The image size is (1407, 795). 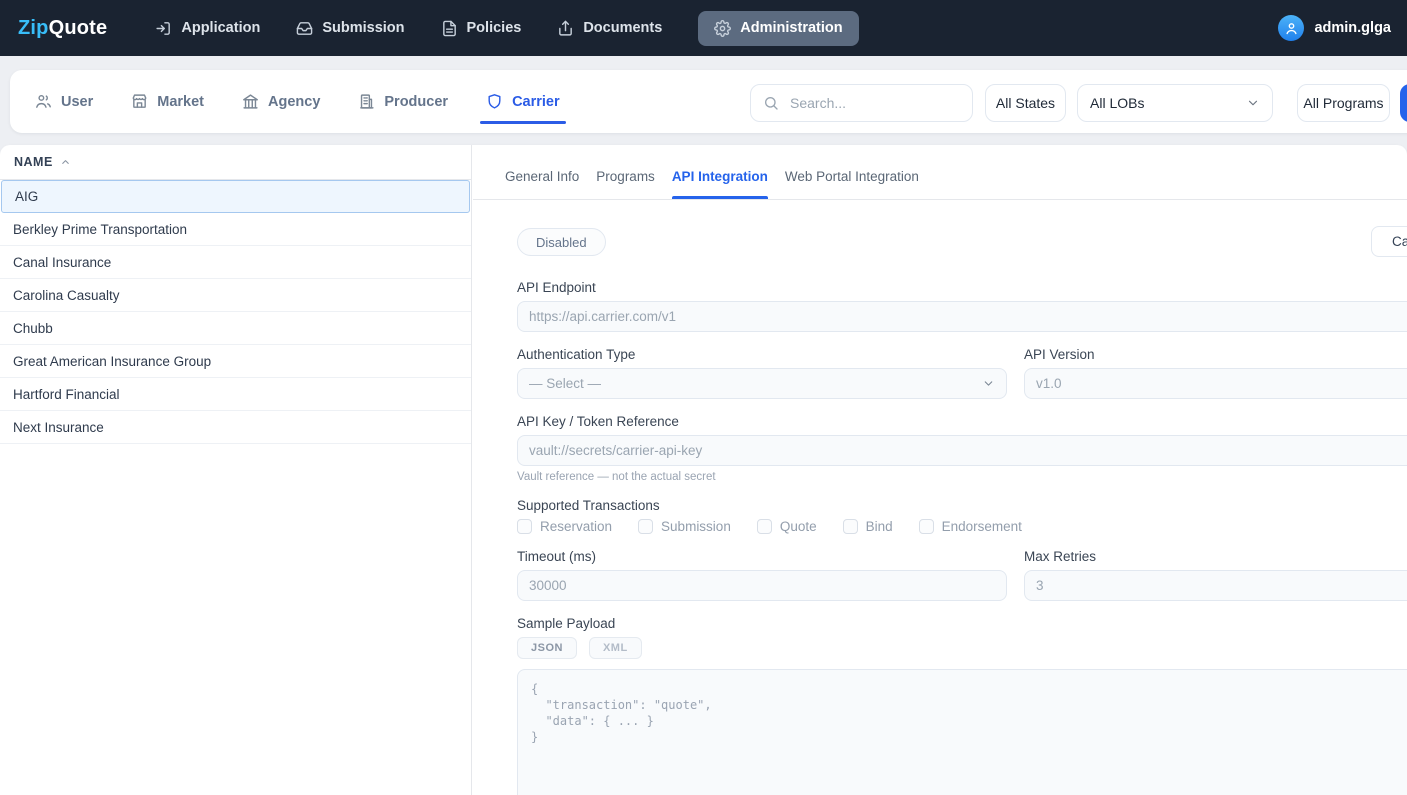 What do you see at coordinates (962, 648) in the screenshot?
I see `payload-format-toggle: JSON XML` at bounding box center [962, 648].